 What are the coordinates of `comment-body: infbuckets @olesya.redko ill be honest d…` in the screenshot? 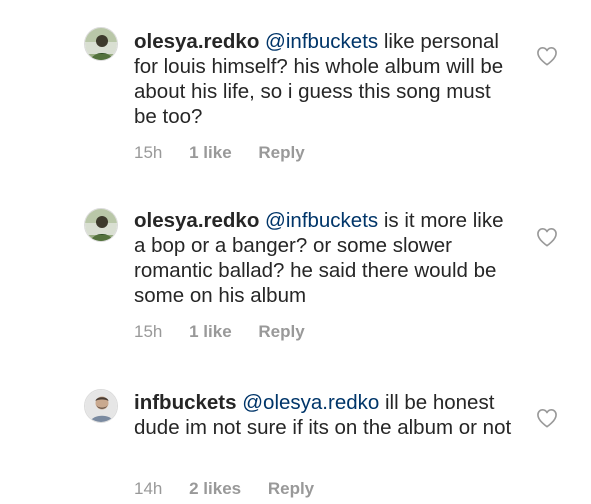 It's located at (326, 415).